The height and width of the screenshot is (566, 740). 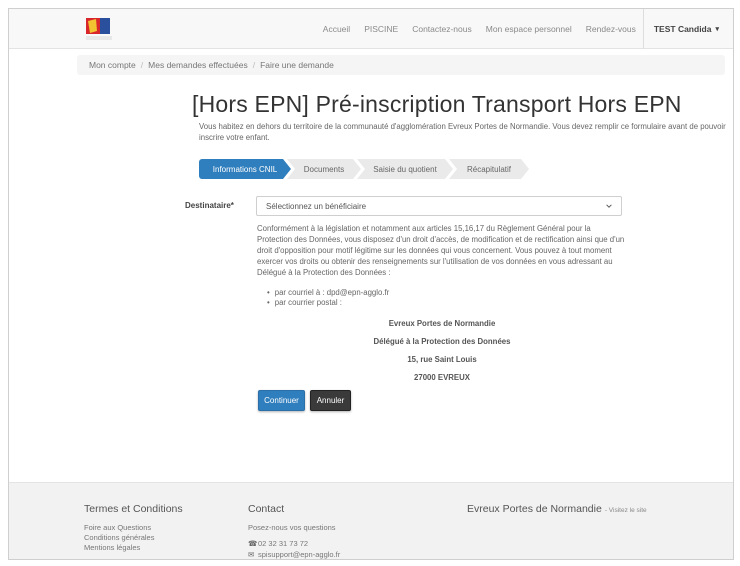 What do you see at coordinates (133, 509) in the screenshot?
I see `footer-terms-title: Termes et Conditions` at bounding box center [133, 509].